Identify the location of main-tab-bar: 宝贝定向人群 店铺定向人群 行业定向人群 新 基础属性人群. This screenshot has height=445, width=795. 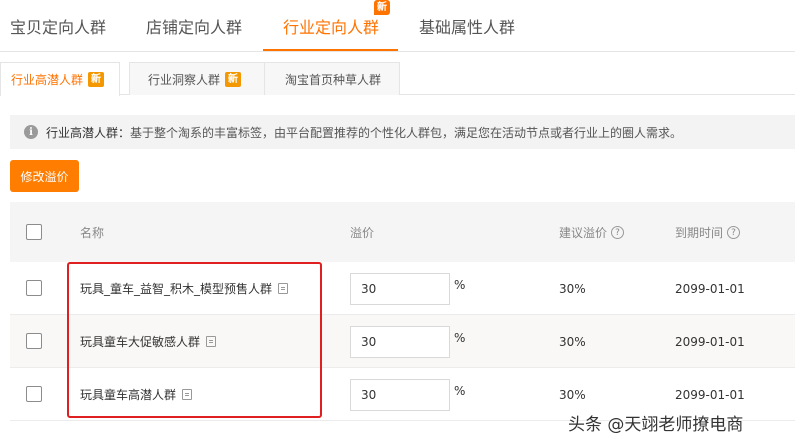
(397, 26).